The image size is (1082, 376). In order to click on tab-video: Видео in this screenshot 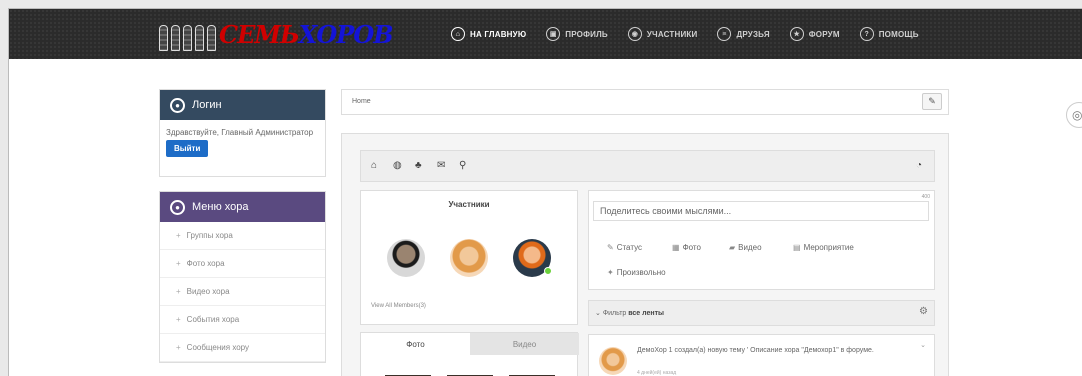, I will do `click(524, 344)`.